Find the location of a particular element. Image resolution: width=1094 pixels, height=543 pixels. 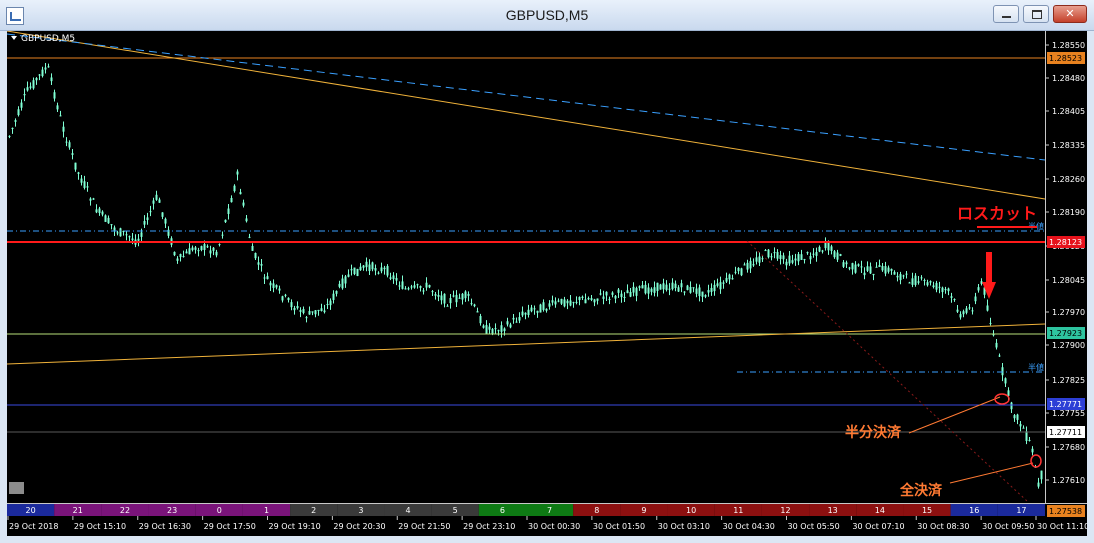

time-tick-label: 29 Oct 15:10 is located at coordinates (100, 526).